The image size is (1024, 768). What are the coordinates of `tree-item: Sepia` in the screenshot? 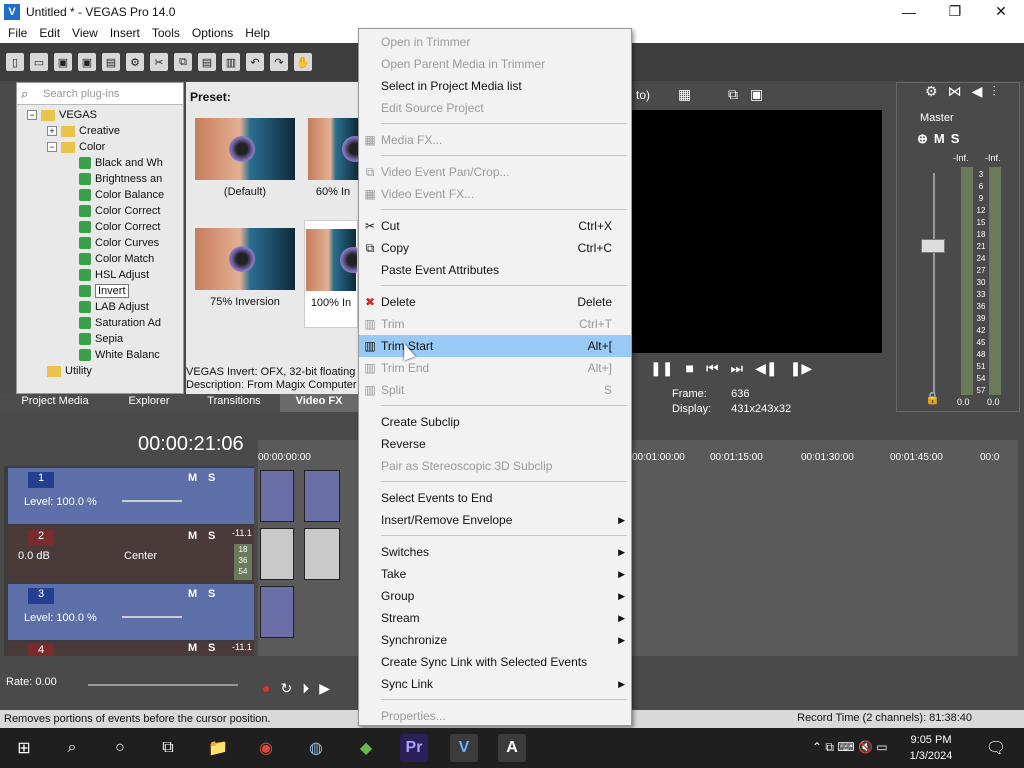 It's located at (100, 339).